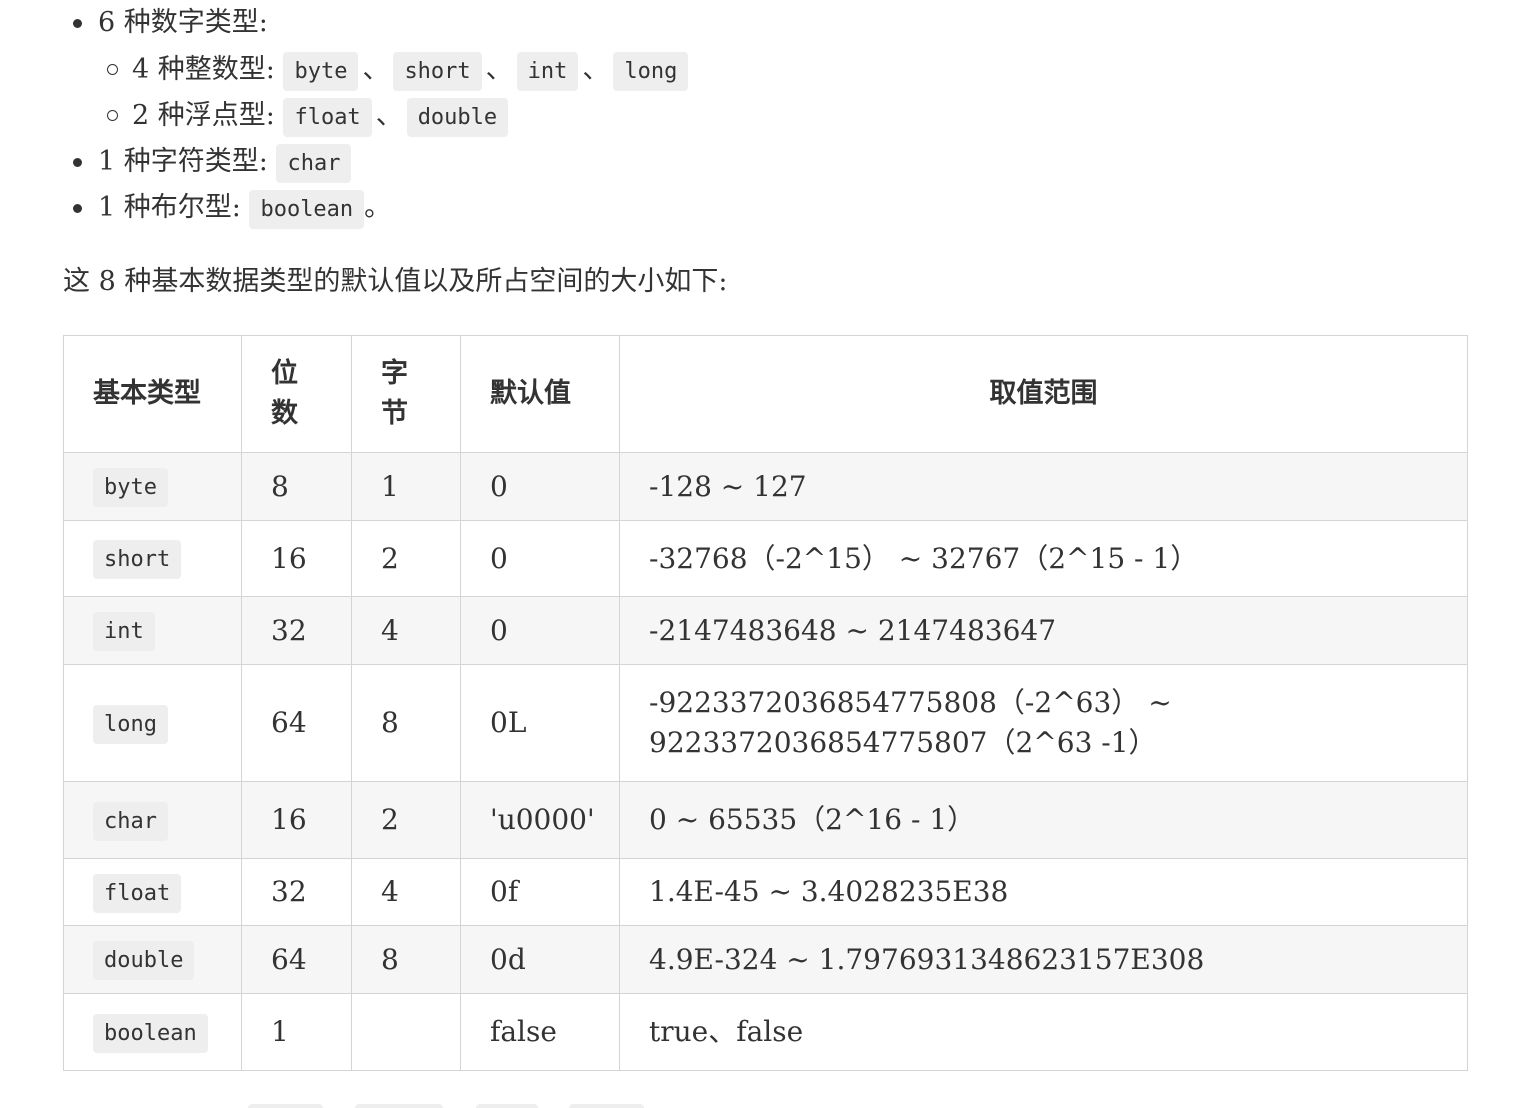 The width and height of the screenshot is (1524, 1108). What do you see at coordinates (762, 1103) in the screenshot?
I see `next-line-partial` at bounding box center [762, 1103].